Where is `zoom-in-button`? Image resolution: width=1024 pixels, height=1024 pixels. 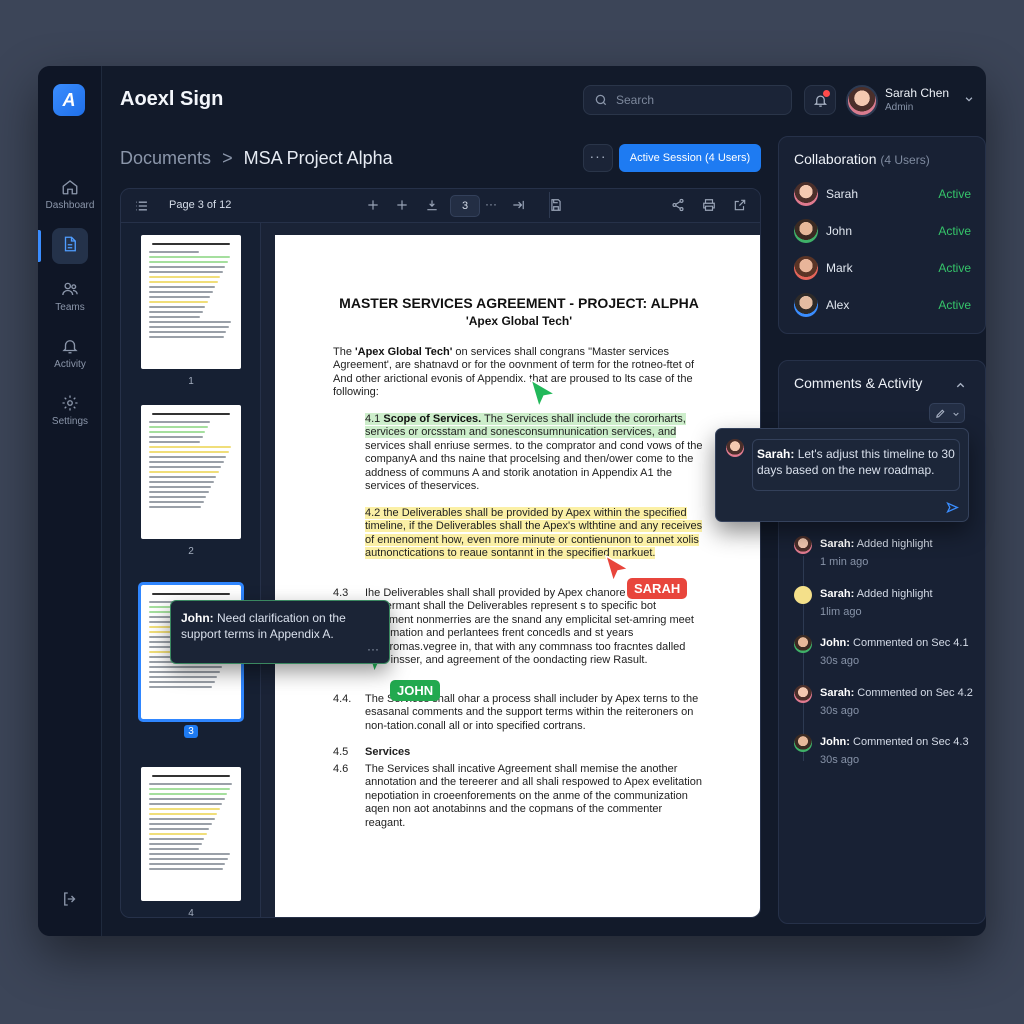
zoom-in-button is located at coordinates (373, 205).